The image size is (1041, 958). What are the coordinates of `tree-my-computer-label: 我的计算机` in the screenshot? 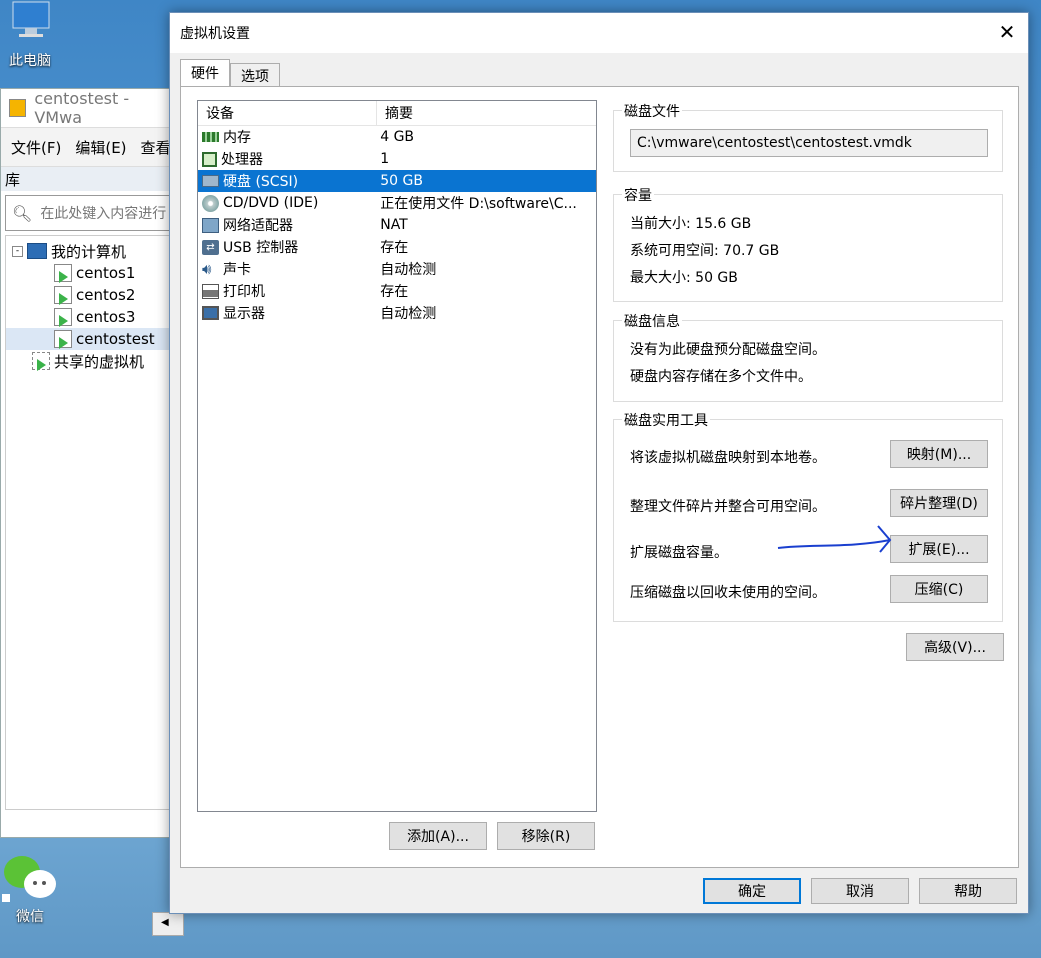 It's located at (89, 251).